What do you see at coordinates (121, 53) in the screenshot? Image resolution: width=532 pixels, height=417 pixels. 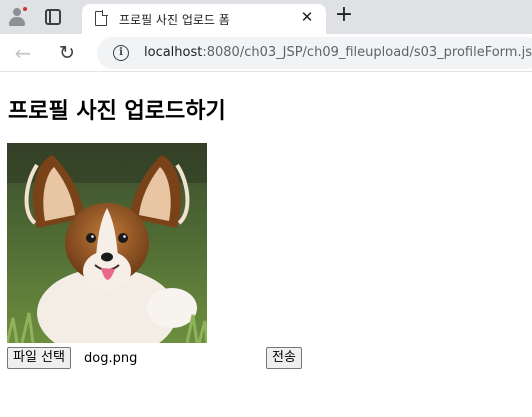 I see `info-icon: i` at bounding box center [121, 53].